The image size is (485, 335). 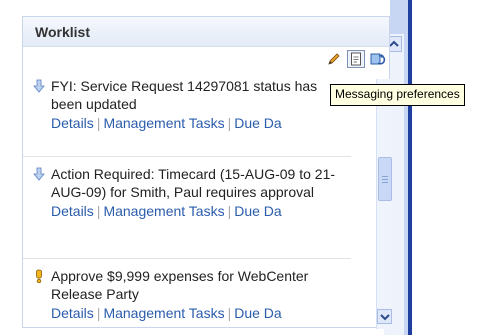 I want to click on panel-header: Worklist, so click(x=206, y=32).